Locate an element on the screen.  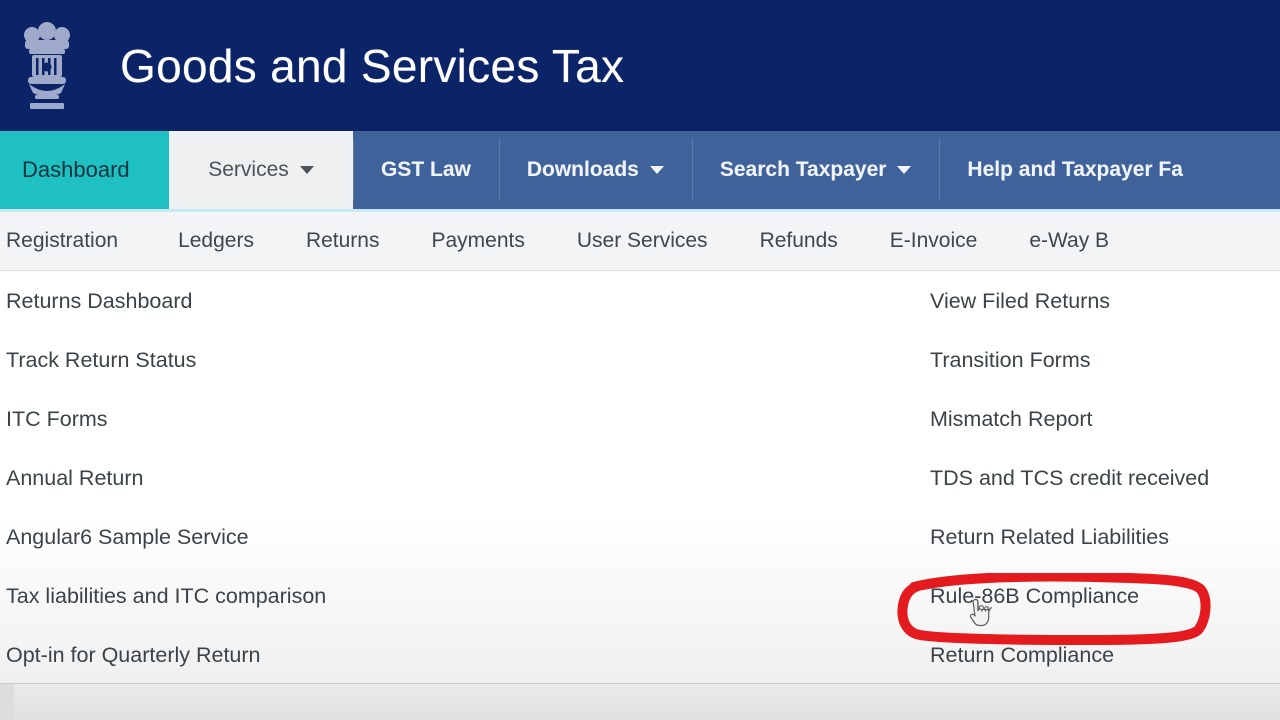
menu-item-return-related-liabilities: Return Related Liabilities is located at coordinates (1069, 537).